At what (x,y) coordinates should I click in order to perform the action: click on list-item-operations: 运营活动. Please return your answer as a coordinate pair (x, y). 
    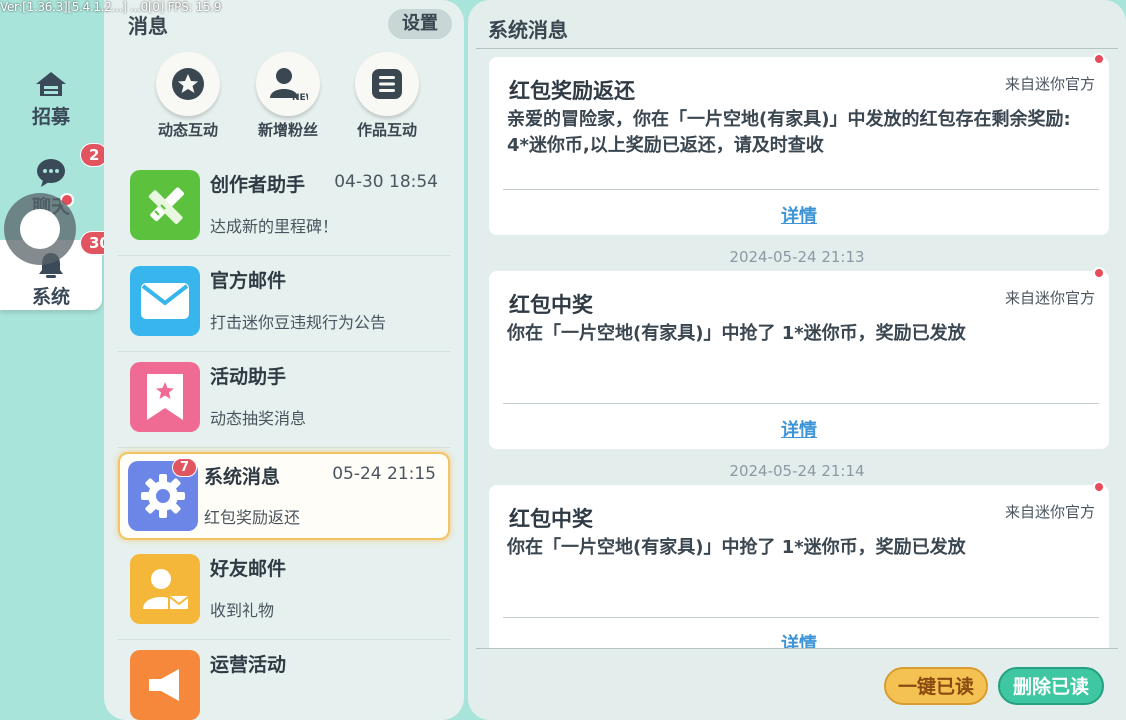
    Looking at the image, I should click on (284, 680).